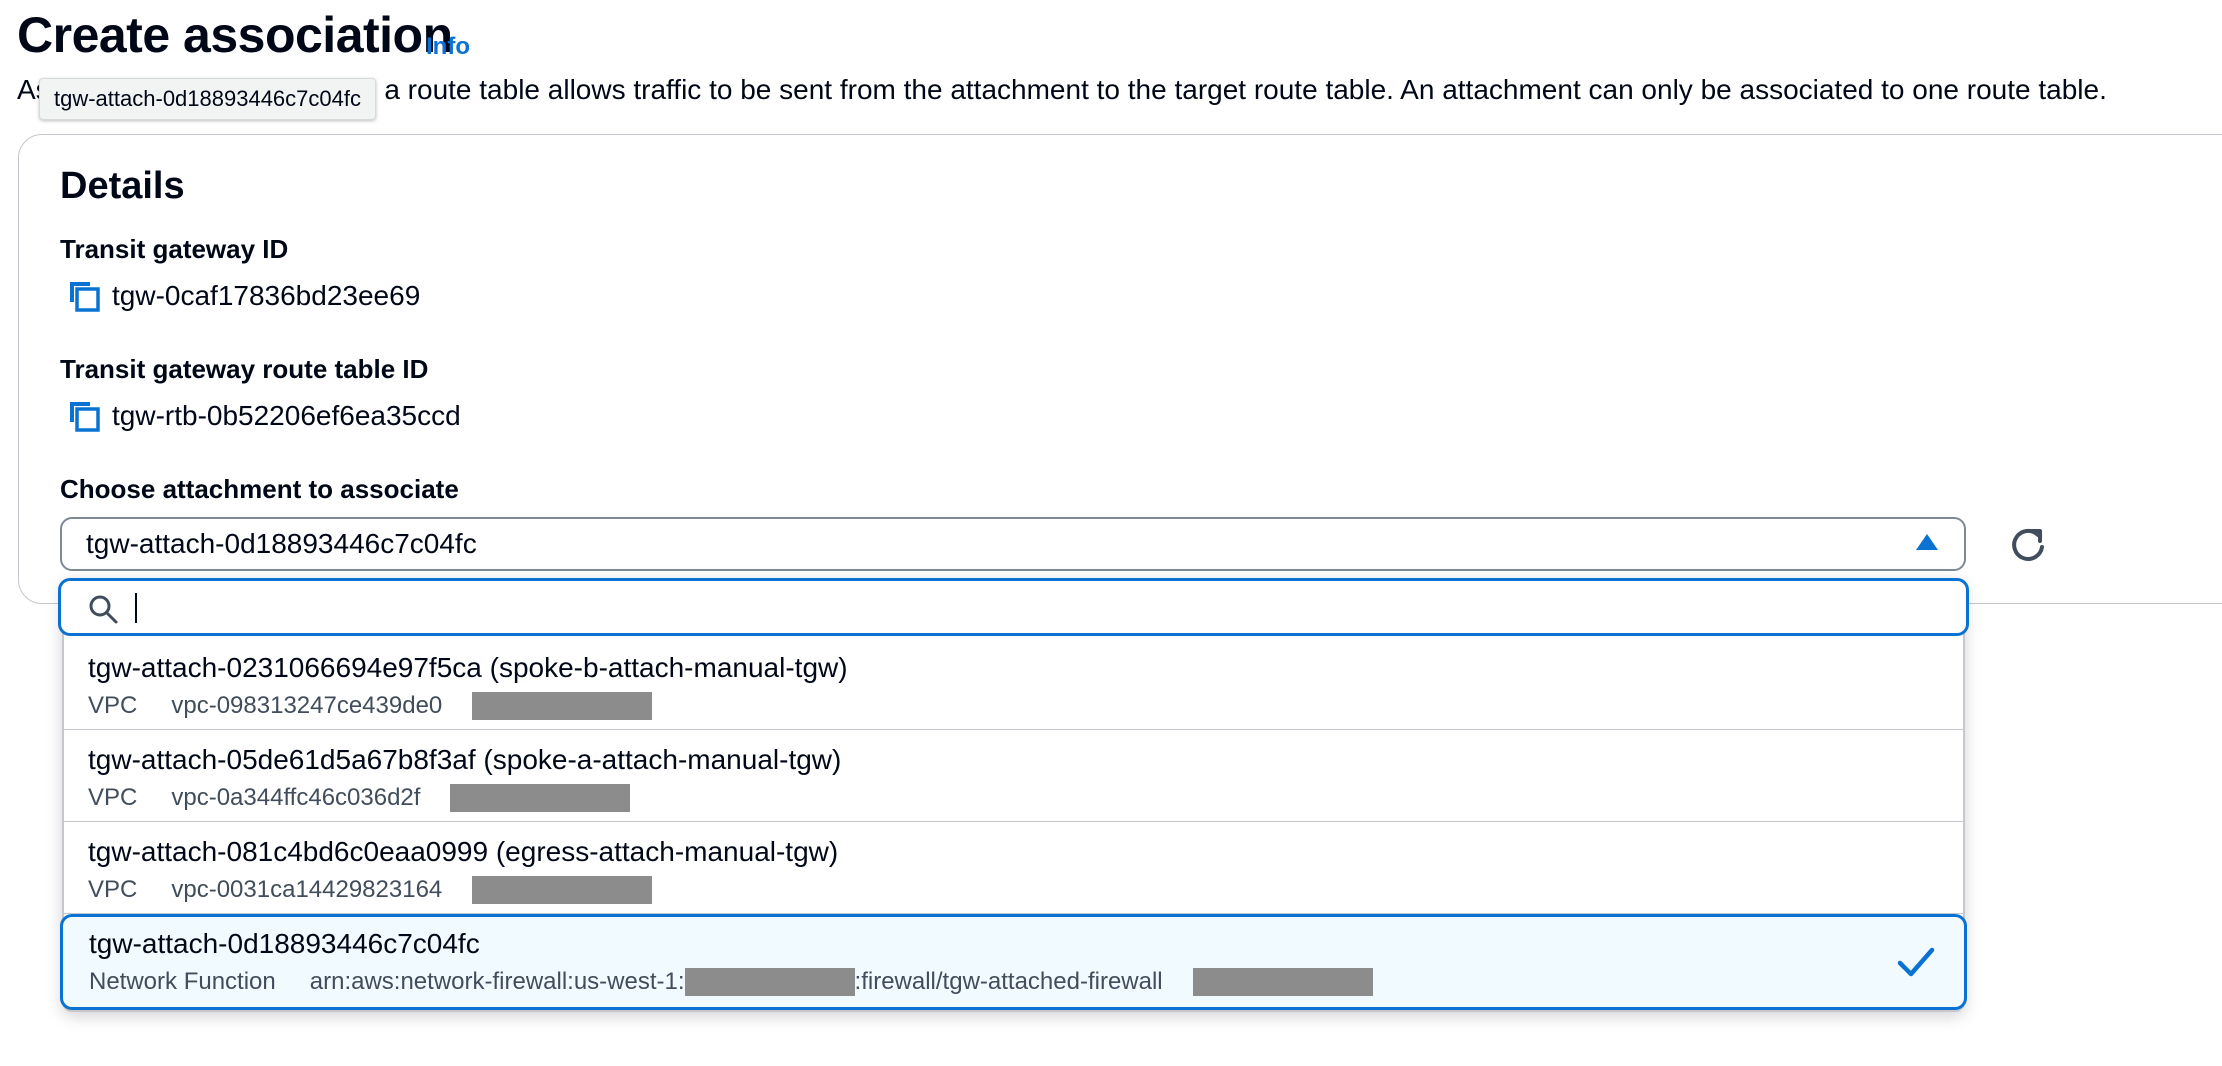 The height and width of the screenshot is (1066, 2222). Describe the element at coordinates (1008, 981) in the screenshot. I see `option-resource-suffix: :firewall/tgw-attached-firewall` at that location.